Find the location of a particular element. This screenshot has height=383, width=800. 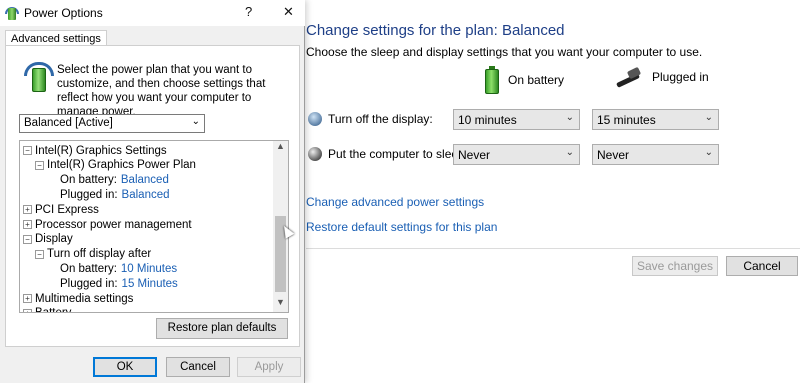

bg-cancel-button: Cancel is located at coordinates (762, 266).